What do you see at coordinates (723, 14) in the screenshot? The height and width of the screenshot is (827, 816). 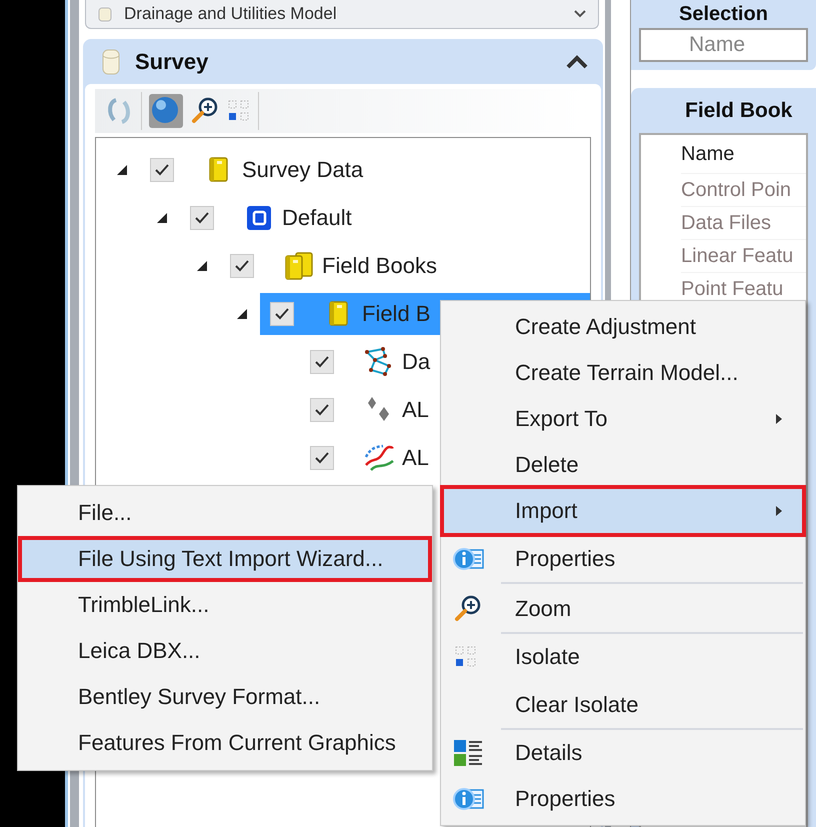 I see `panel-title: Selection` at bounding box center [723, 14].